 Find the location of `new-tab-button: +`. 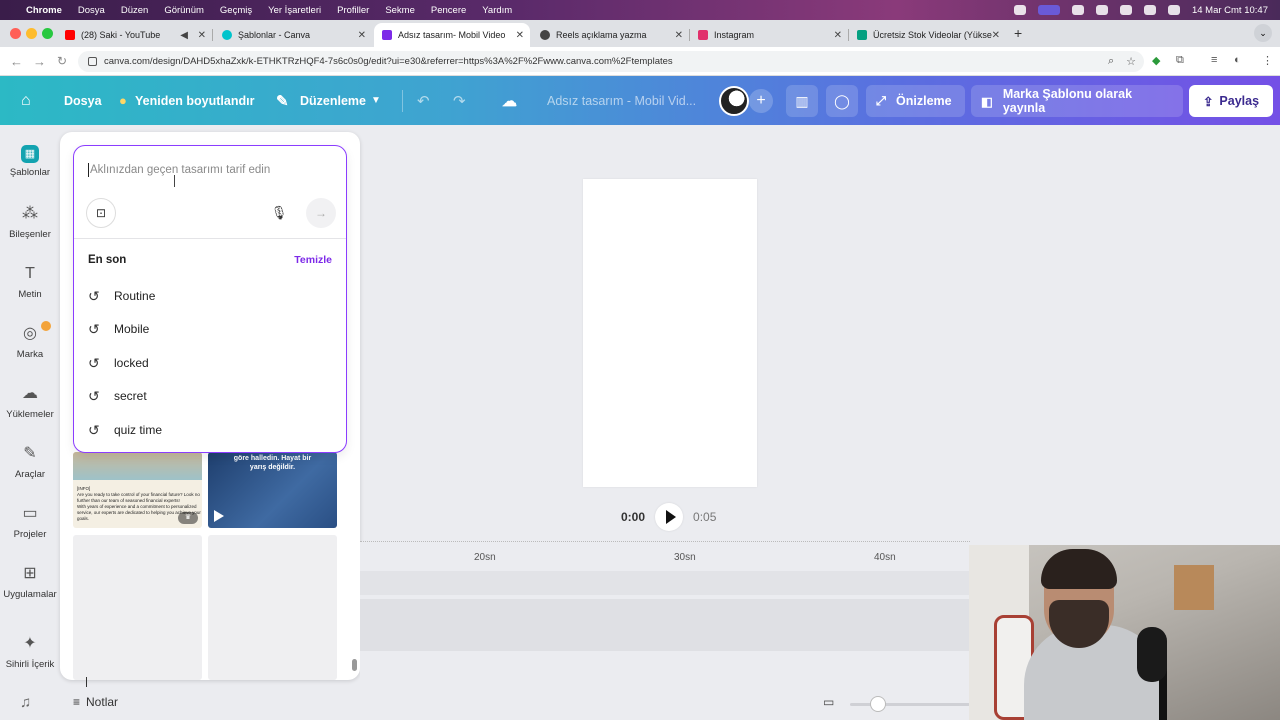

new-tab-button: + is located at coordinates (1018, 33).